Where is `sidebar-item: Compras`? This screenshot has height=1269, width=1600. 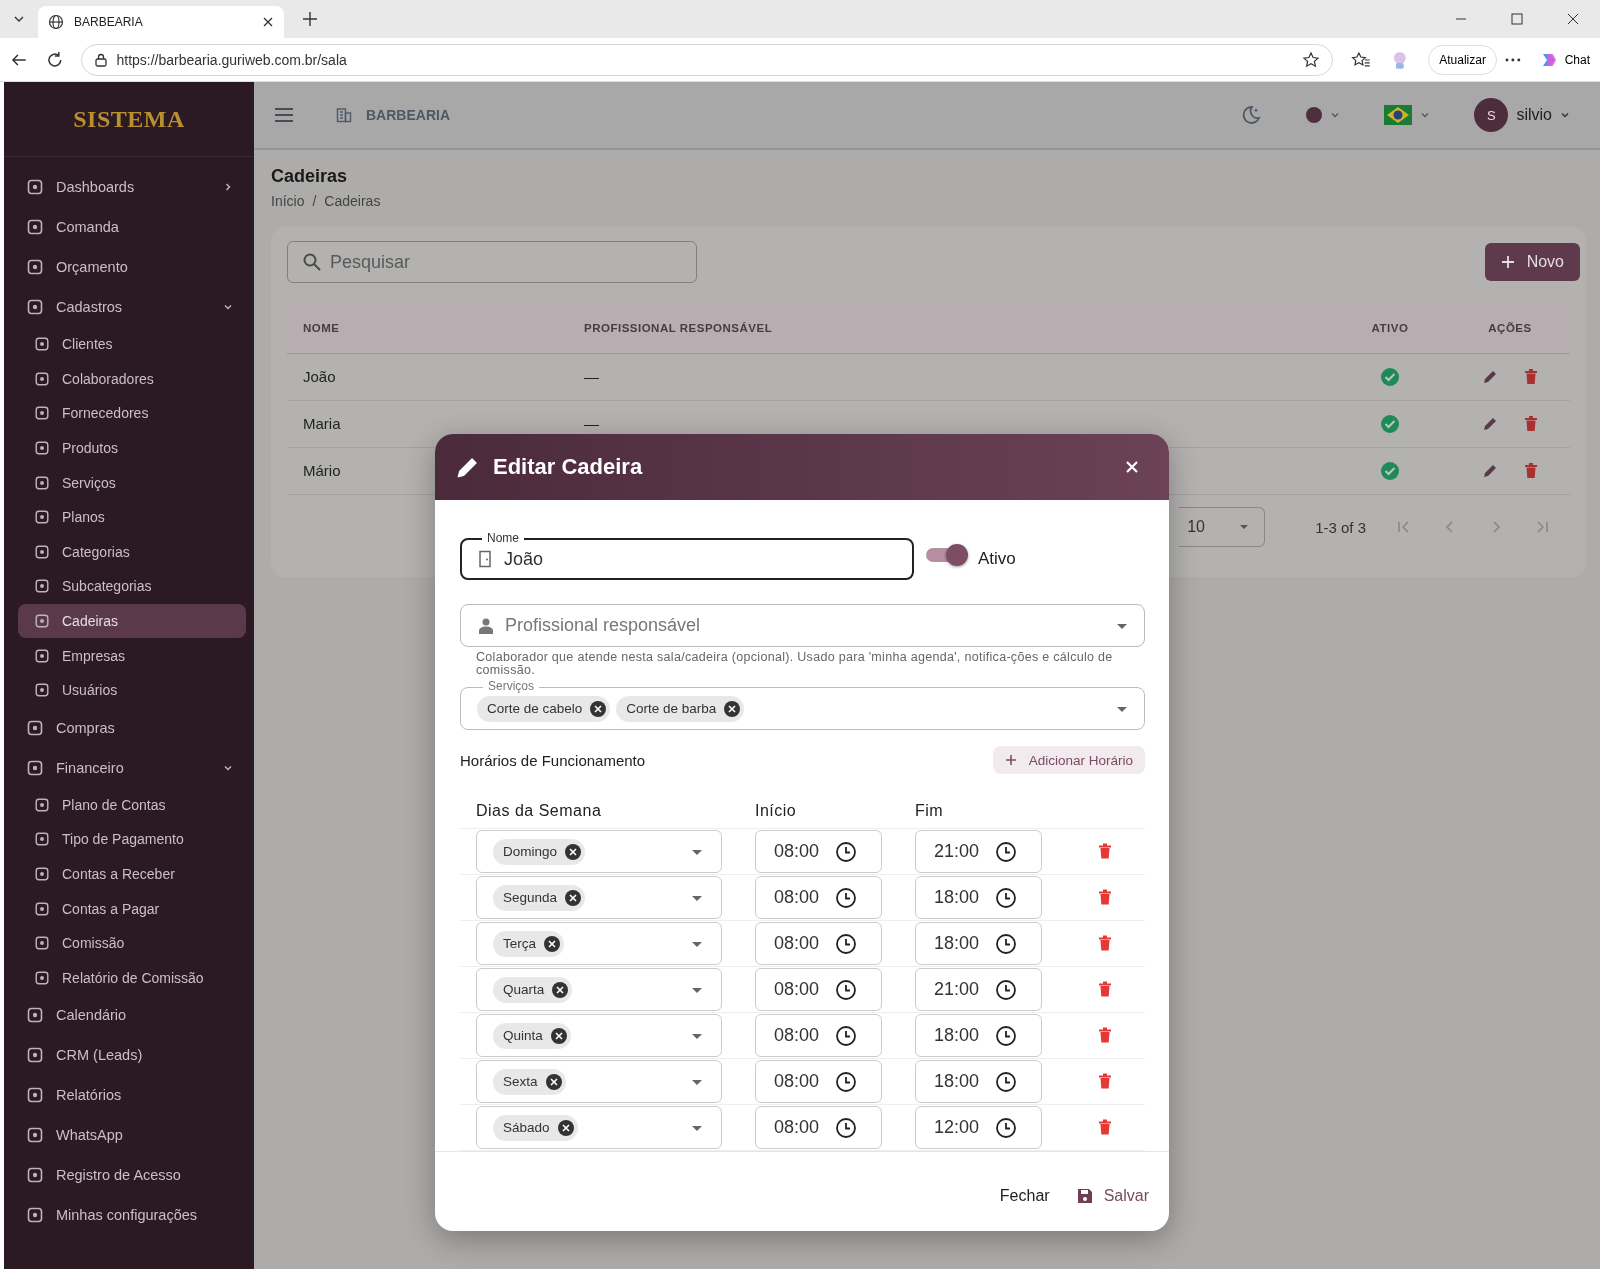
sidebar-item: Compras is located at coordinates (132, 727).